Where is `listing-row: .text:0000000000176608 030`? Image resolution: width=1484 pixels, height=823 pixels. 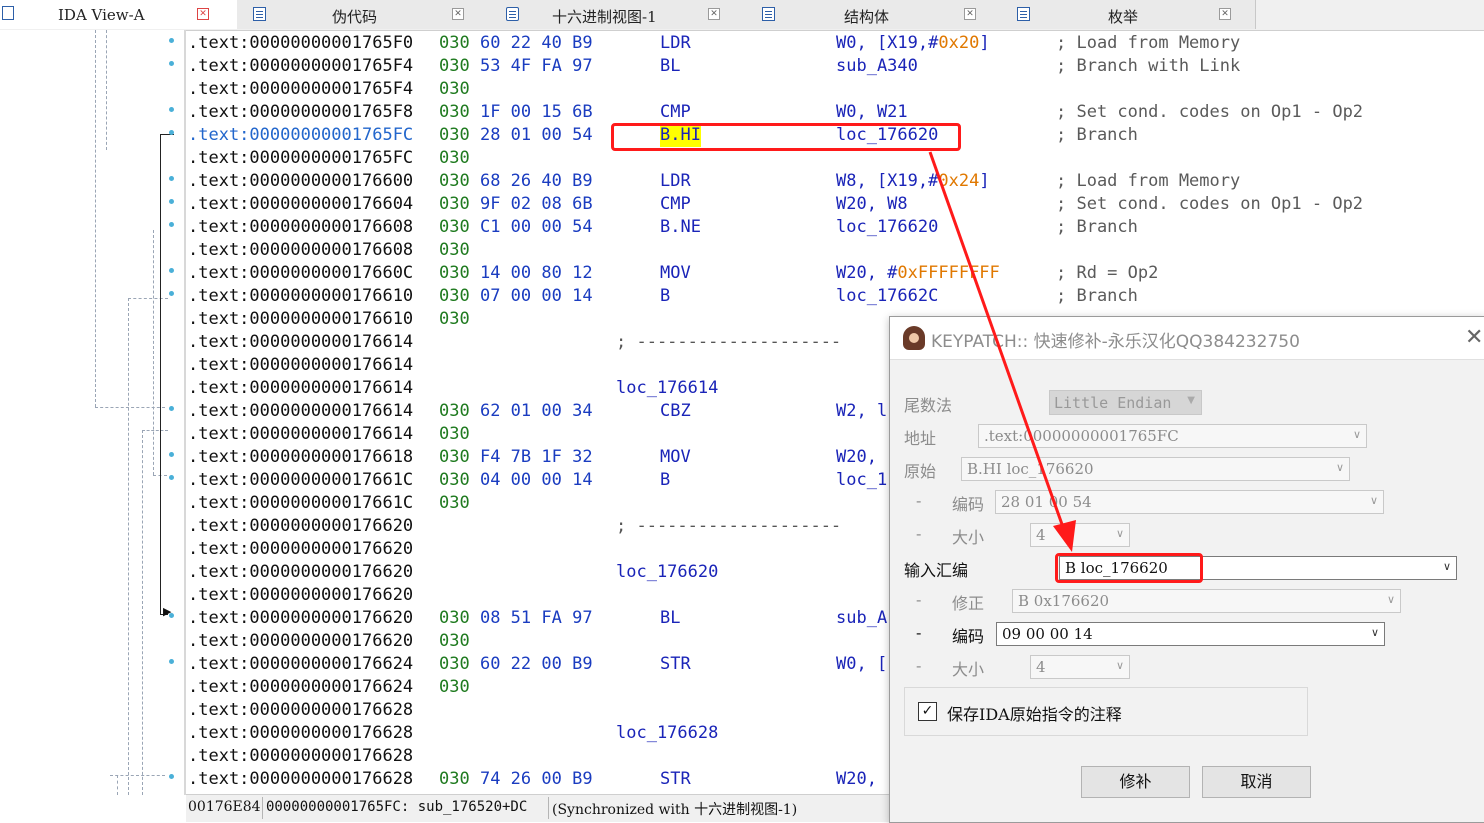 listing-row: .text:0000000000176608 030 is located at coordinates (836, 250).